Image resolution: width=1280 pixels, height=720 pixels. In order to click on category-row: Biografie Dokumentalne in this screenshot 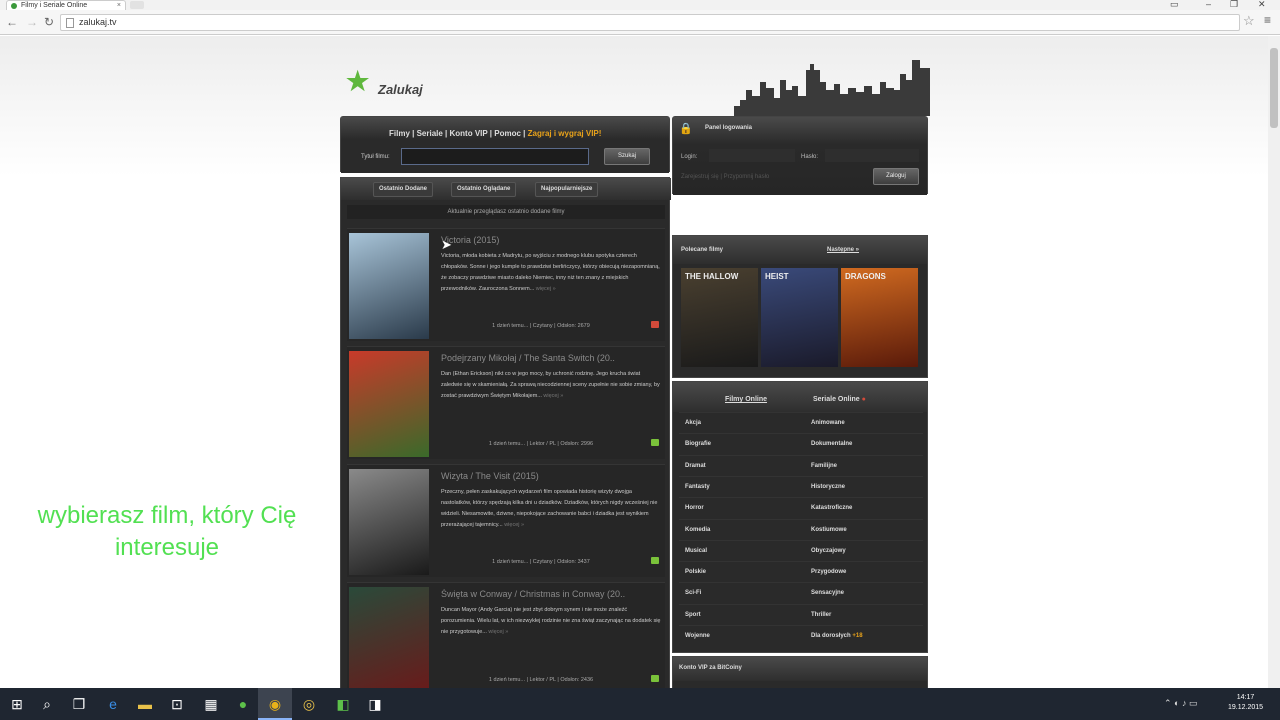, I will do `click(801, 443)`.